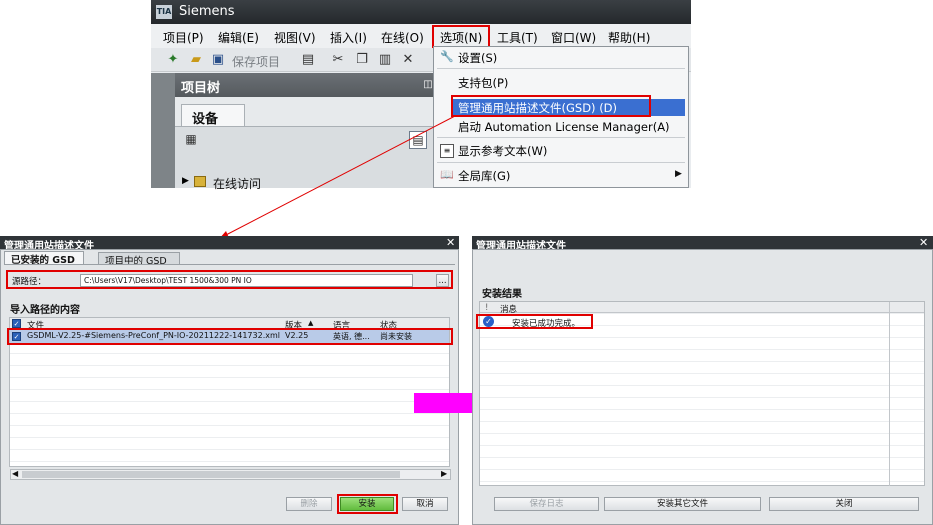 The image size is (933, 525). What do you see at coordinates (844, 504) in the screenshot?
I see `close-button: 关闭` at bounding box center [844, 504].